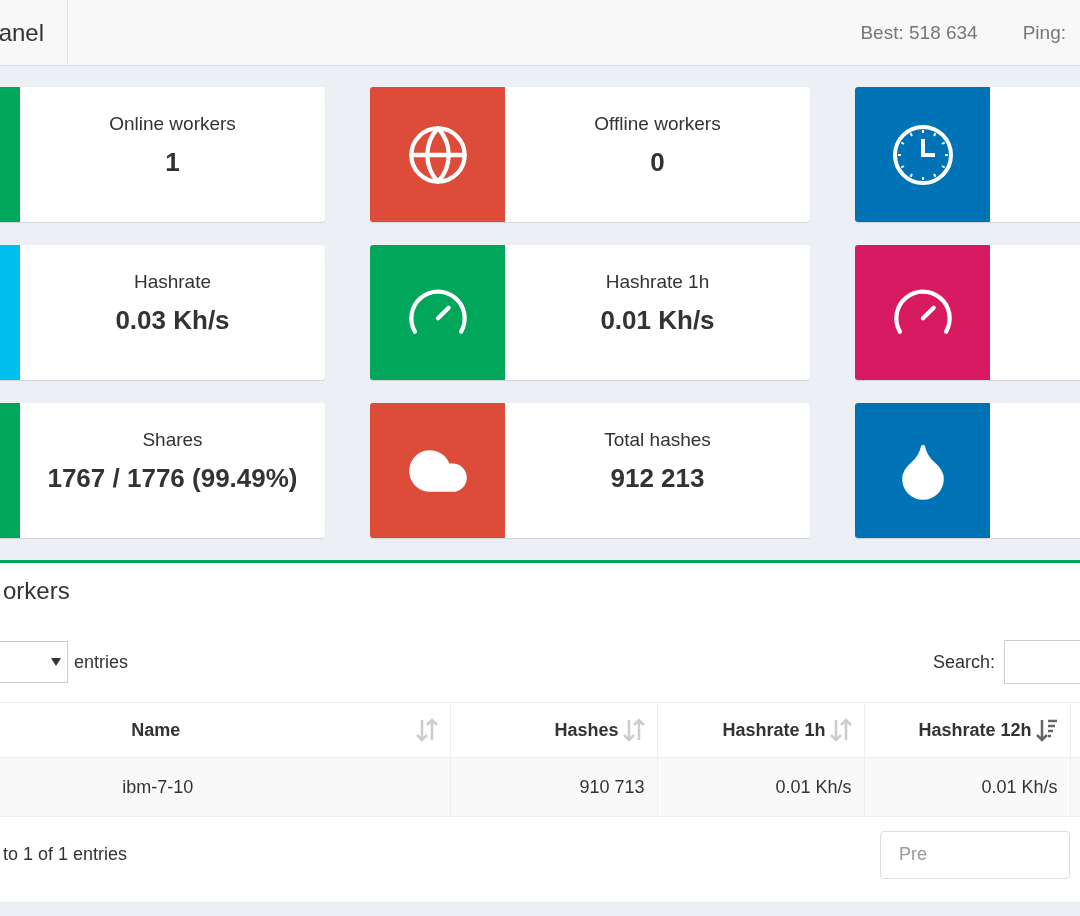 The image size is (1080, 916). Describe the element at coordinates (657, 162) in the screenshot. I see `info-box-value: 0` at that location.